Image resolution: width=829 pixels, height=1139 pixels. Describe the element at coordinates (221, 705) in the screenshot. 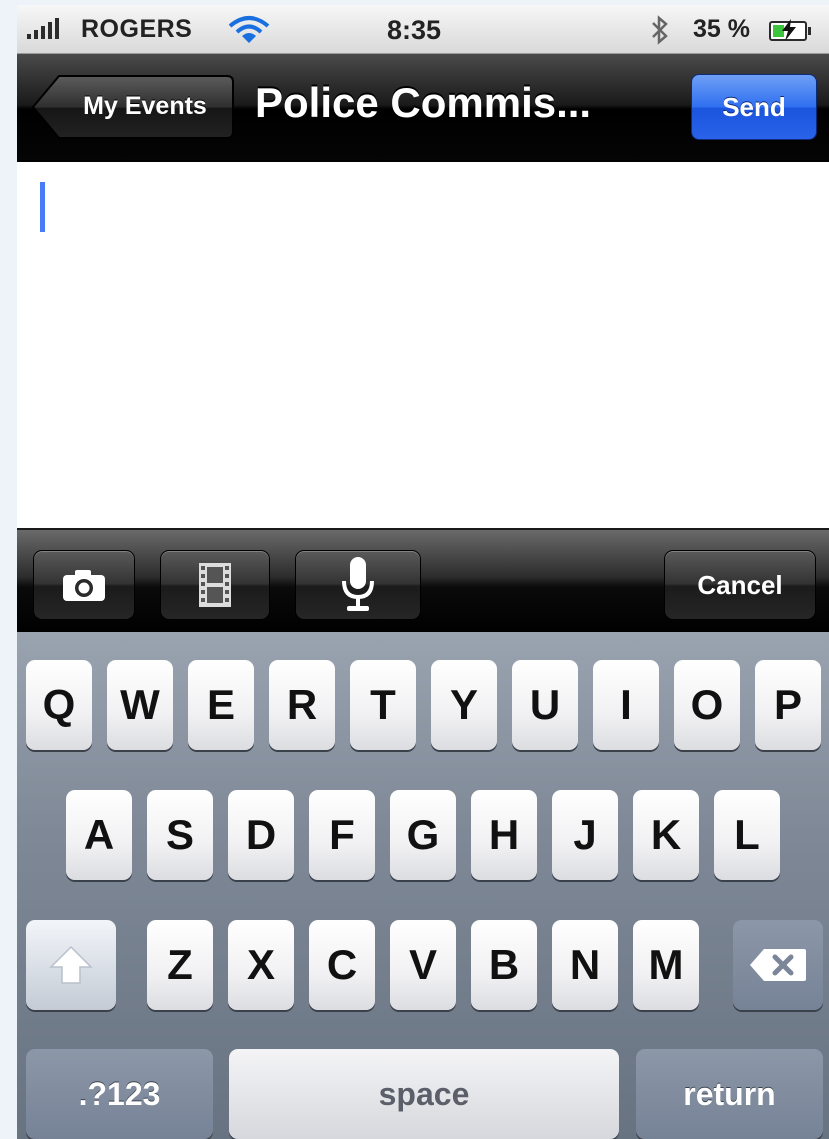

I see `key-e: E` at that location.